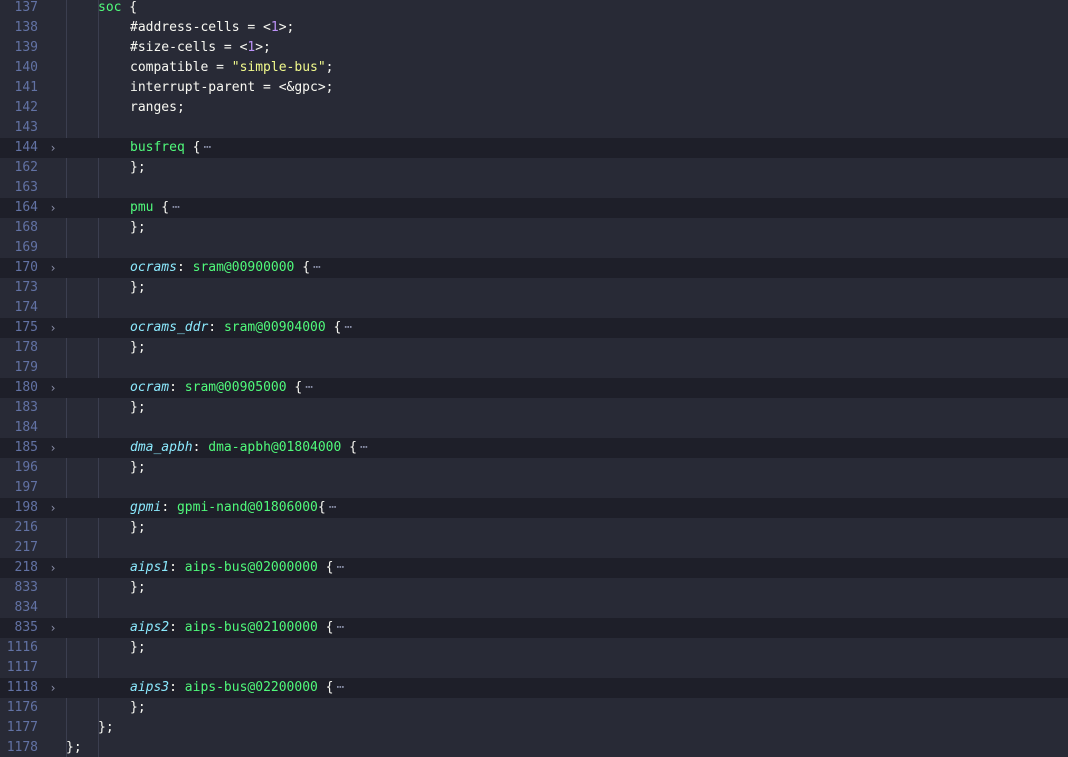 This screenshot has height=757, width=1068. Describe the element at coordinates (237, 568) in the screenshot. I see `code-text: aips1: aips-bus@02000000 {⋯` at that location.